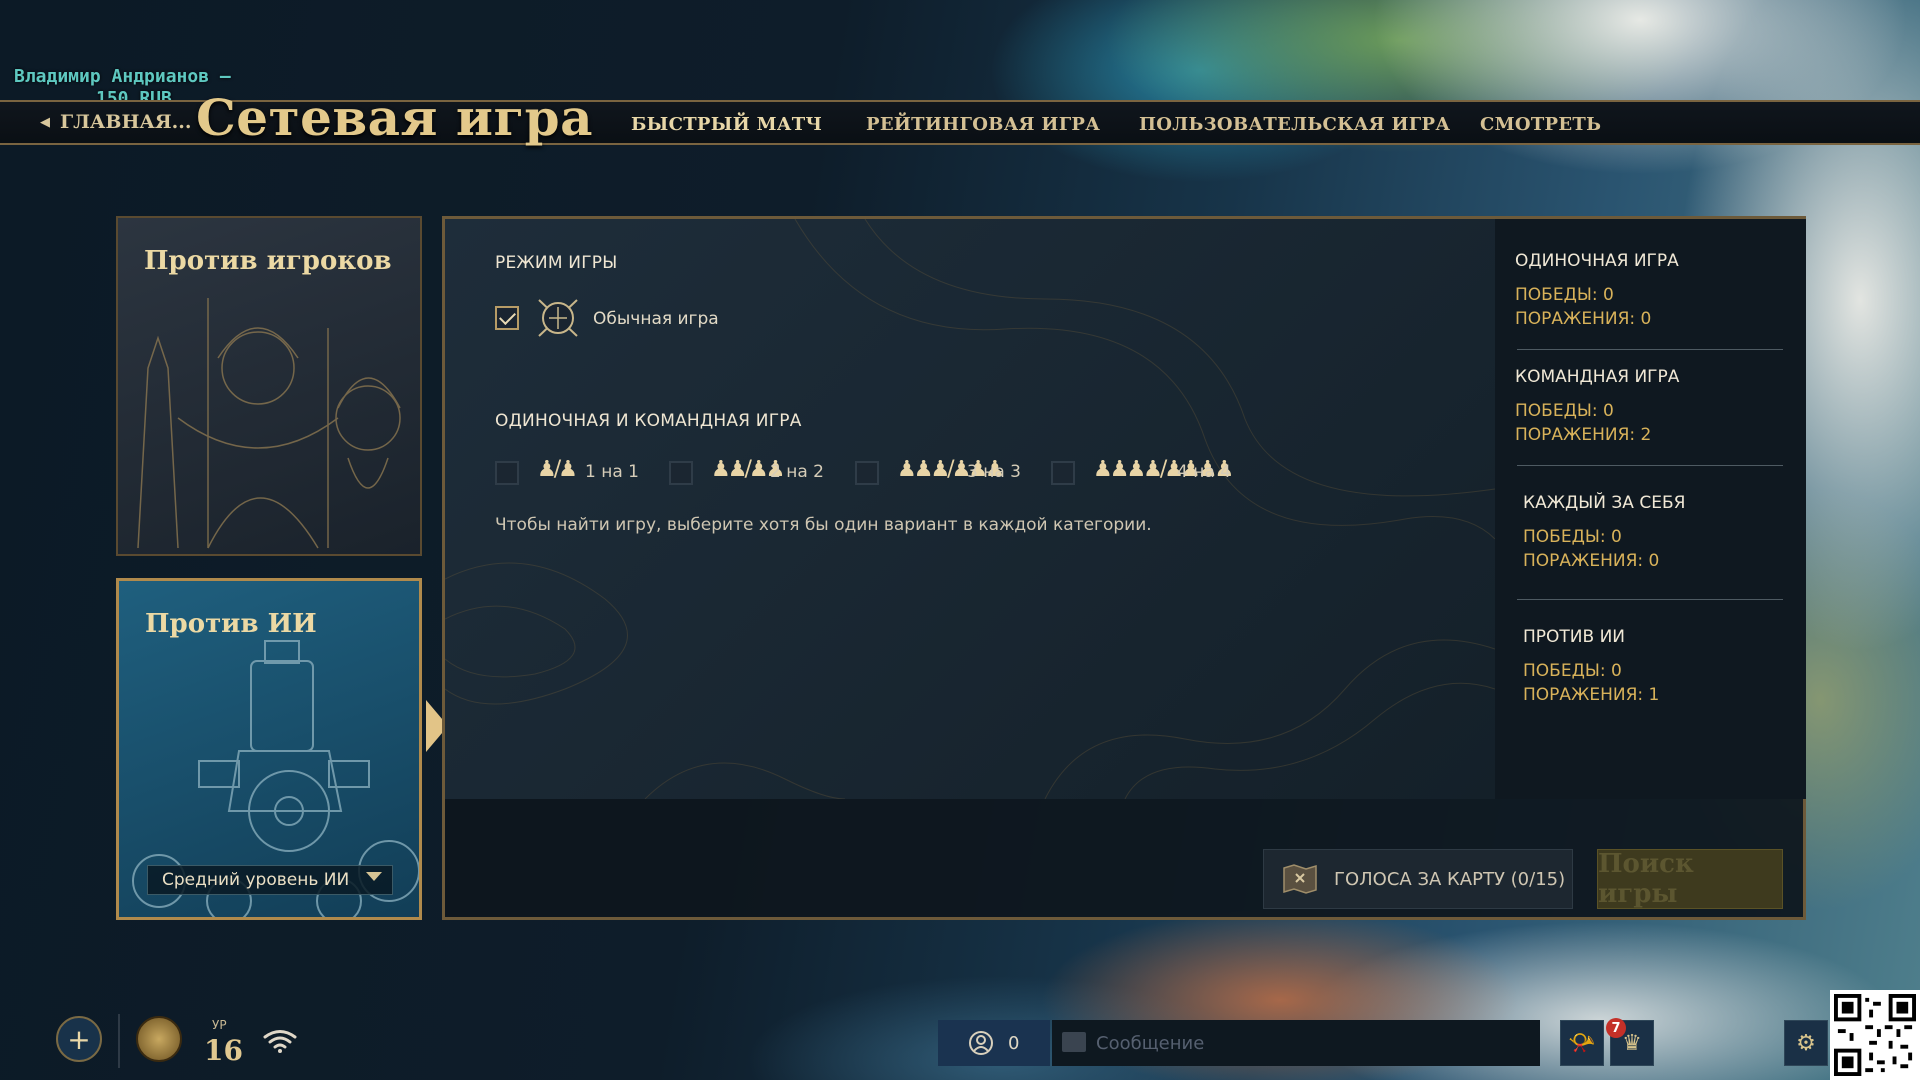 The height and width of the screenshot is (1080, 1920). Describe the element at coordinates (1063, 473) in the screenshot. I see `4v4-checkbox` at that location.